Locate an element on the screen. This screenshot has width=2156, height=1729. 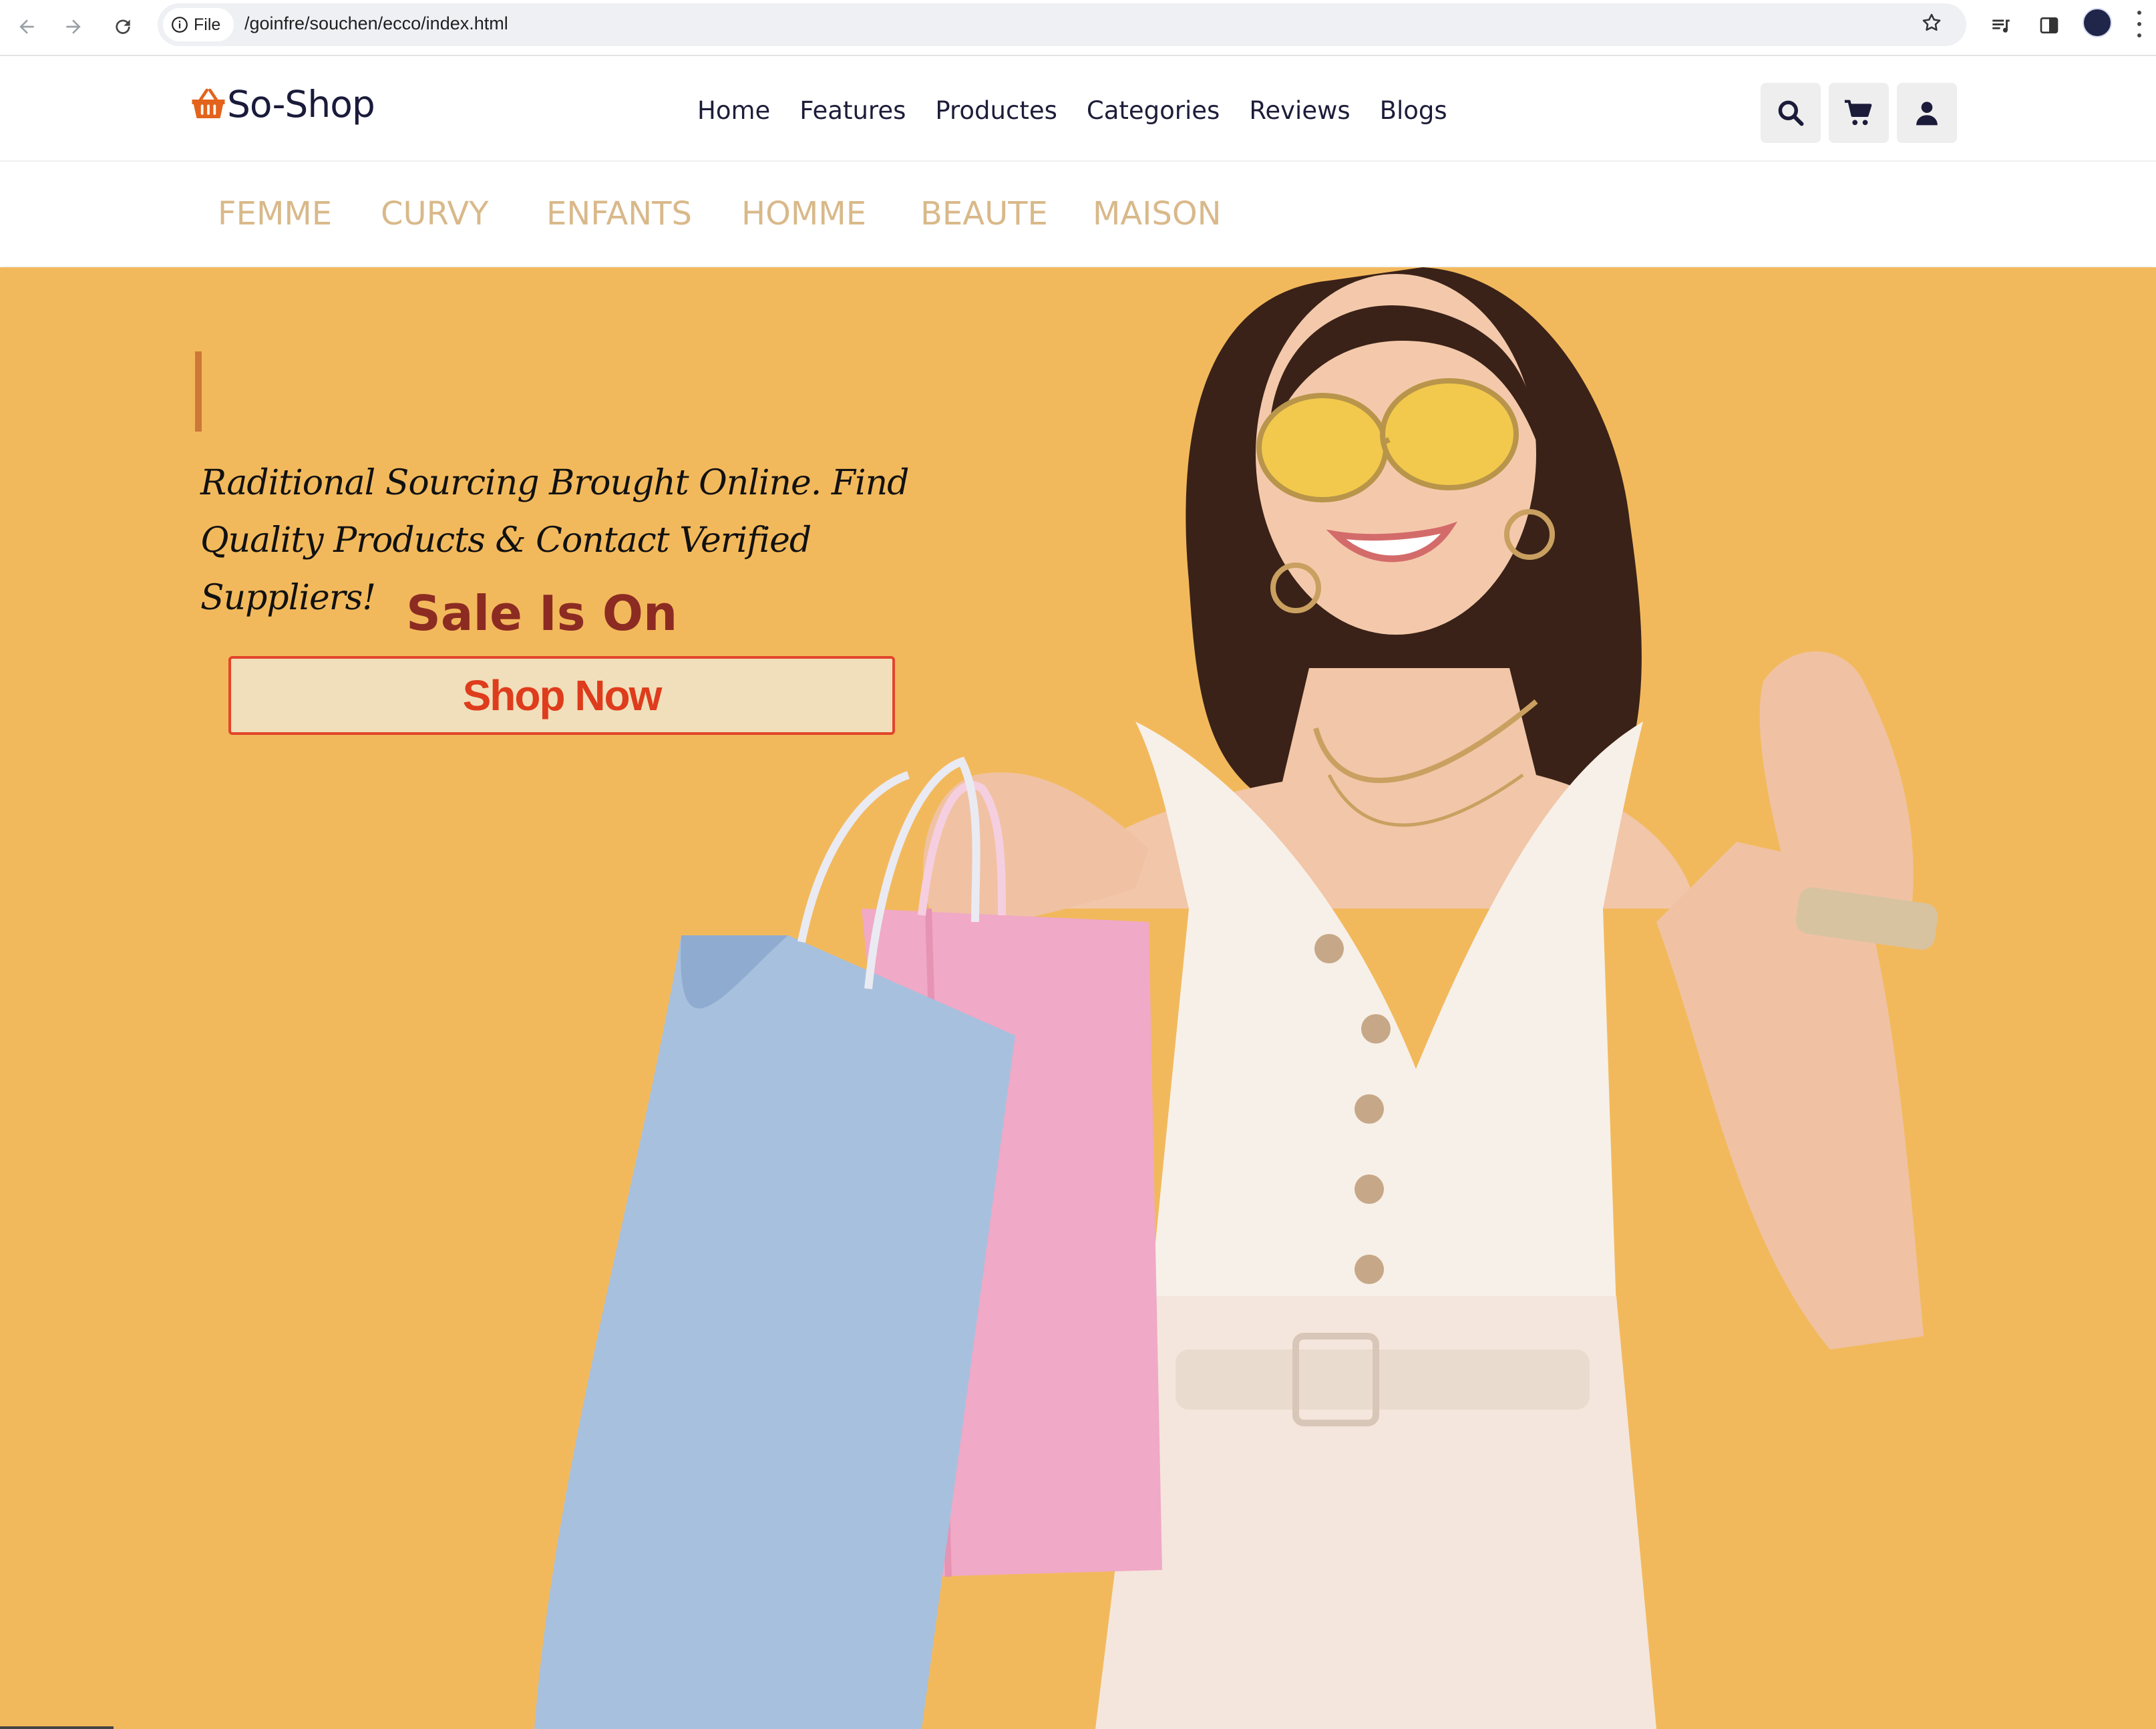
hero-tagline-line1: Raditional Sourcing Brought Online. Find is located at coordinates (554, 483).